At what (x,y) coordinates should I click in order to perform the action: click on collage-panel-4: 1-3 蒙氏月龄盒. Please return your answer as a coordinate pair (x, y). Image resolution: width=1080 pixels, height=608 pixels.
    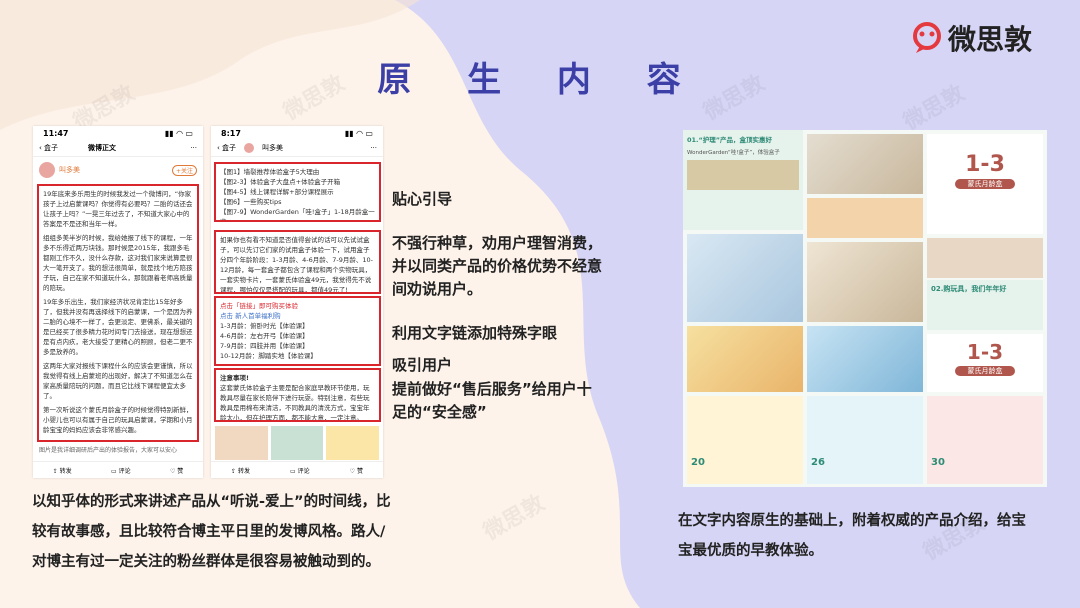
    Looking at the image, I should click on (985, 363).